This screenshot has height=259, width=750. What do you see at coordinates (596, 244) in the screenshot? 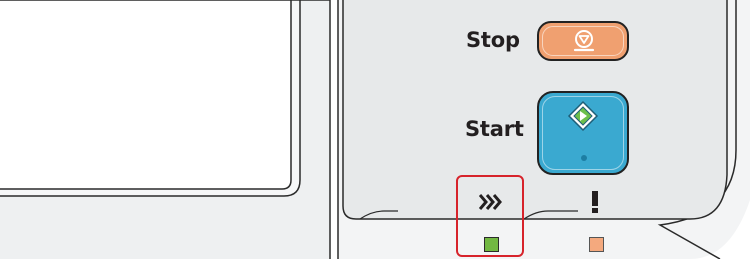
I see `attention-indicator-led` at bounding box center [596, 244].